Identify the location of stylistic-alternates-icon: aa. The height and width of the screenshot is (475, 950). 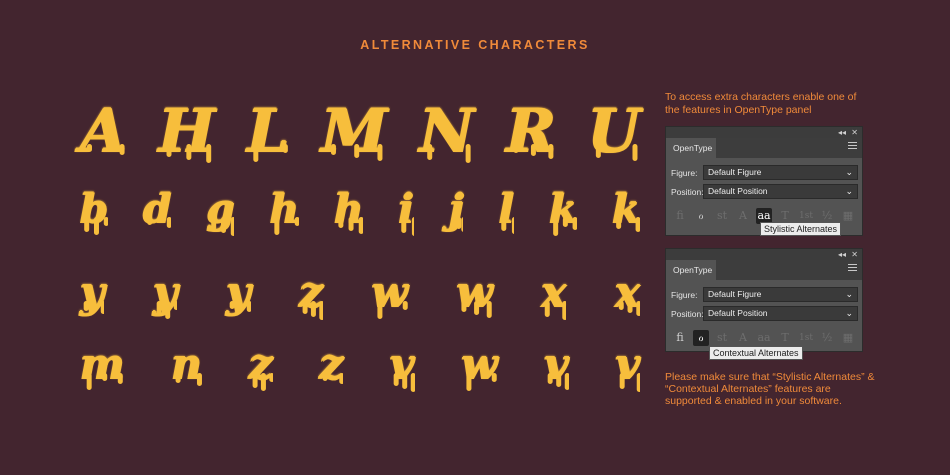
(764, 338).